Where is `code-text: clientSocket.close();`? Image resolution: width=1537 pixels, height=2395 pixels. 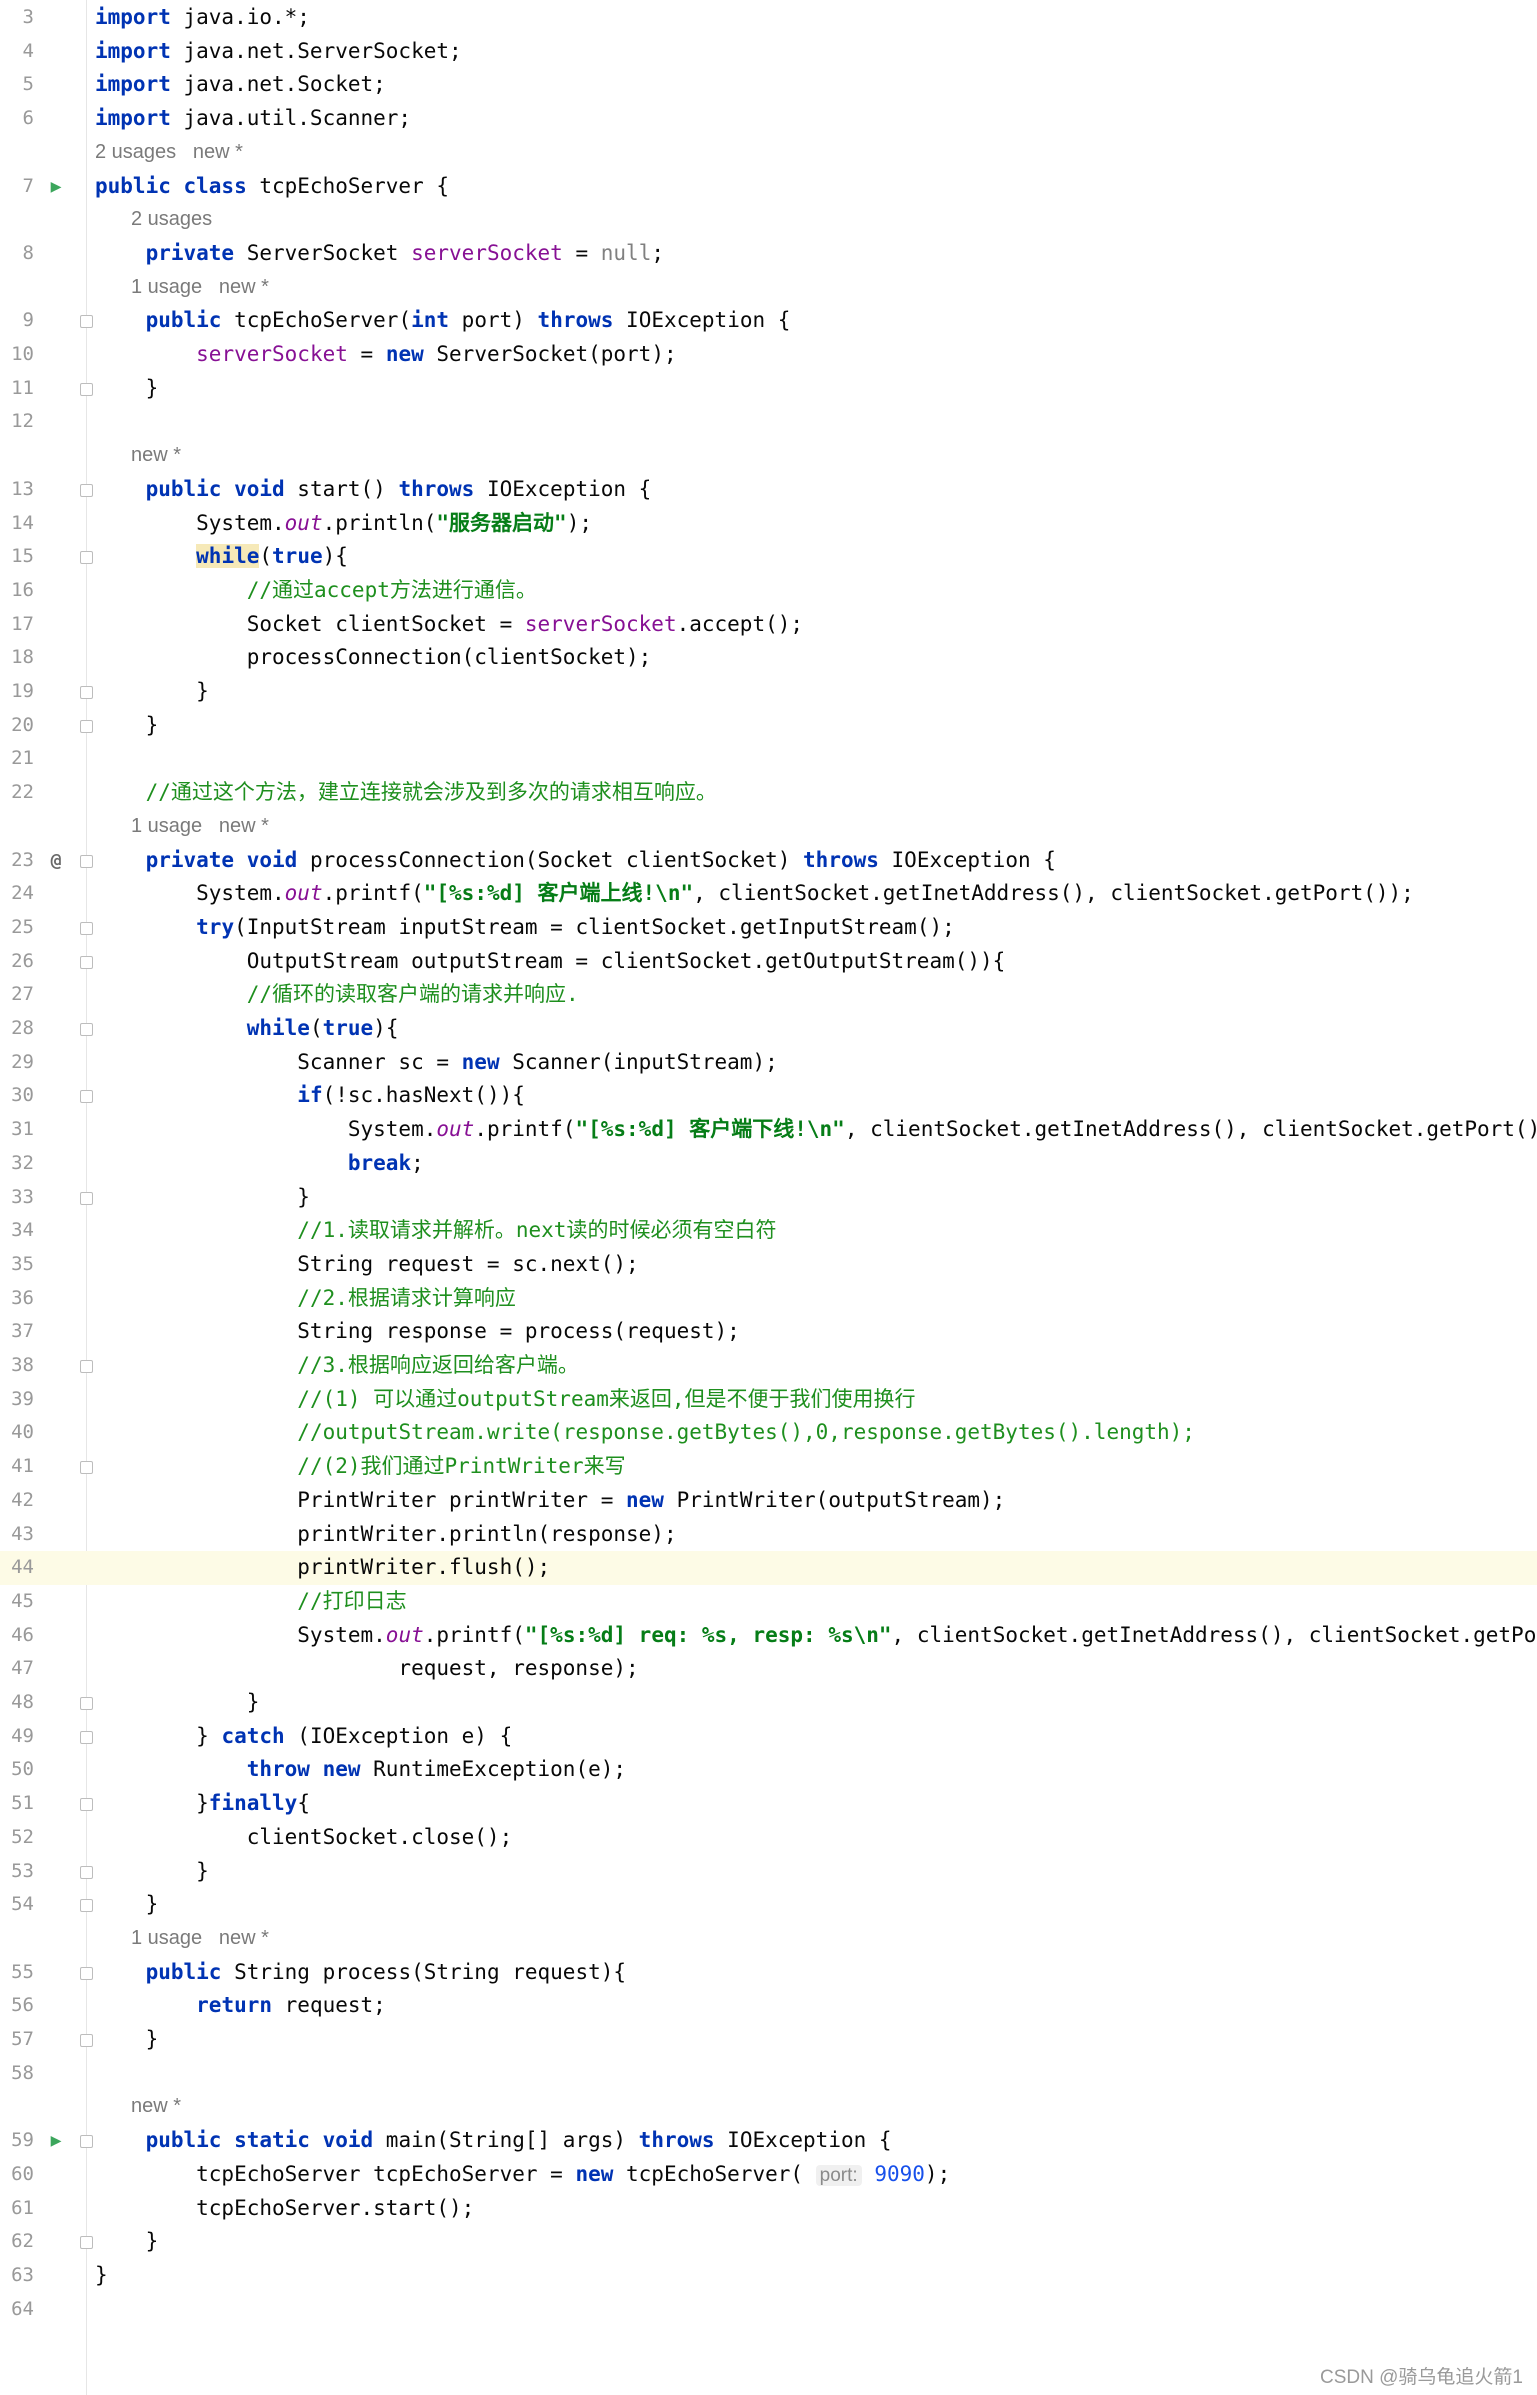 code-text: clientSocket.close(); is located at coordinates (304, 1838).